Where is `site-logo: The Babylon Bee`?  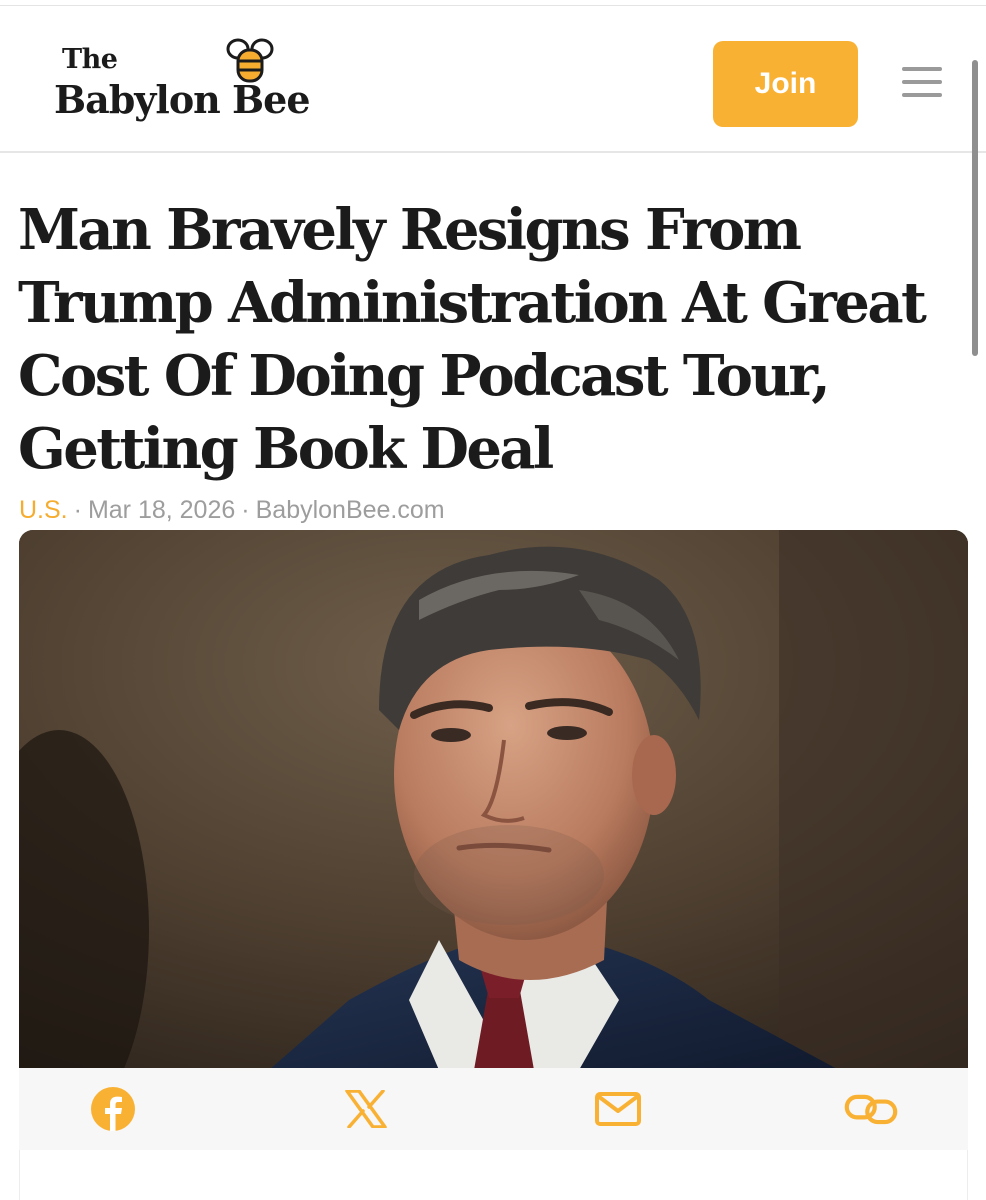 site-logo: The Babylon Bee is located at coordinates (207, 82).